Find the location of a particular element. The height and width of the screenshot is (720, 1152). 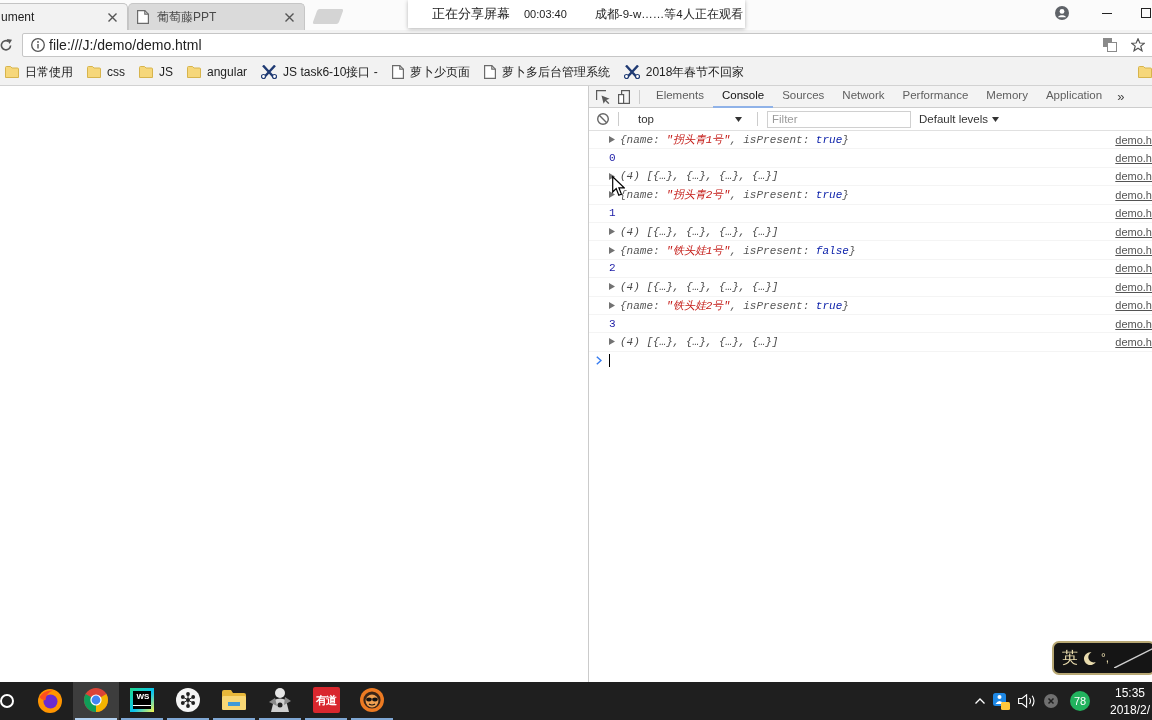

bookmark-link: angular is located at coordinates (217, 72).